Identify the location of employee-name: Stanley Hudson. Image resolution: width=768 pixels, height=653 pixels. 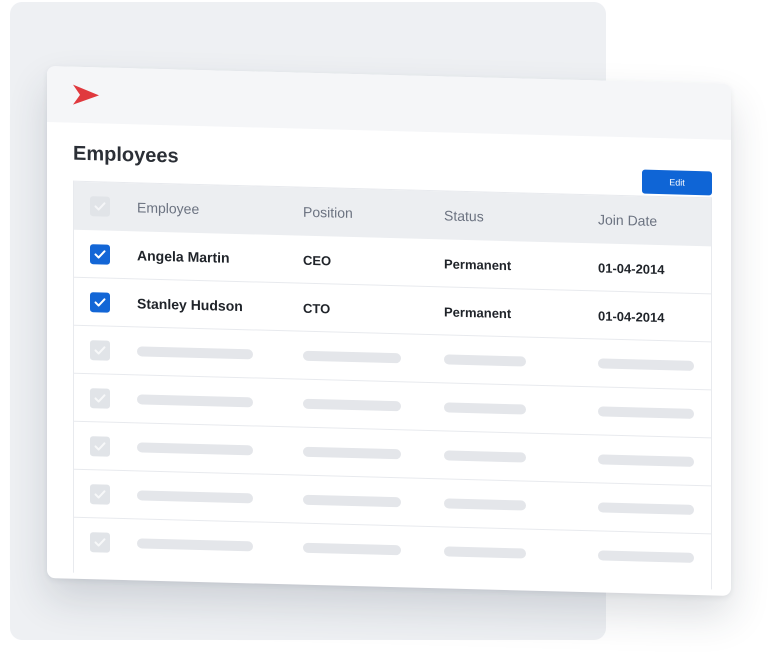
(190, 305).